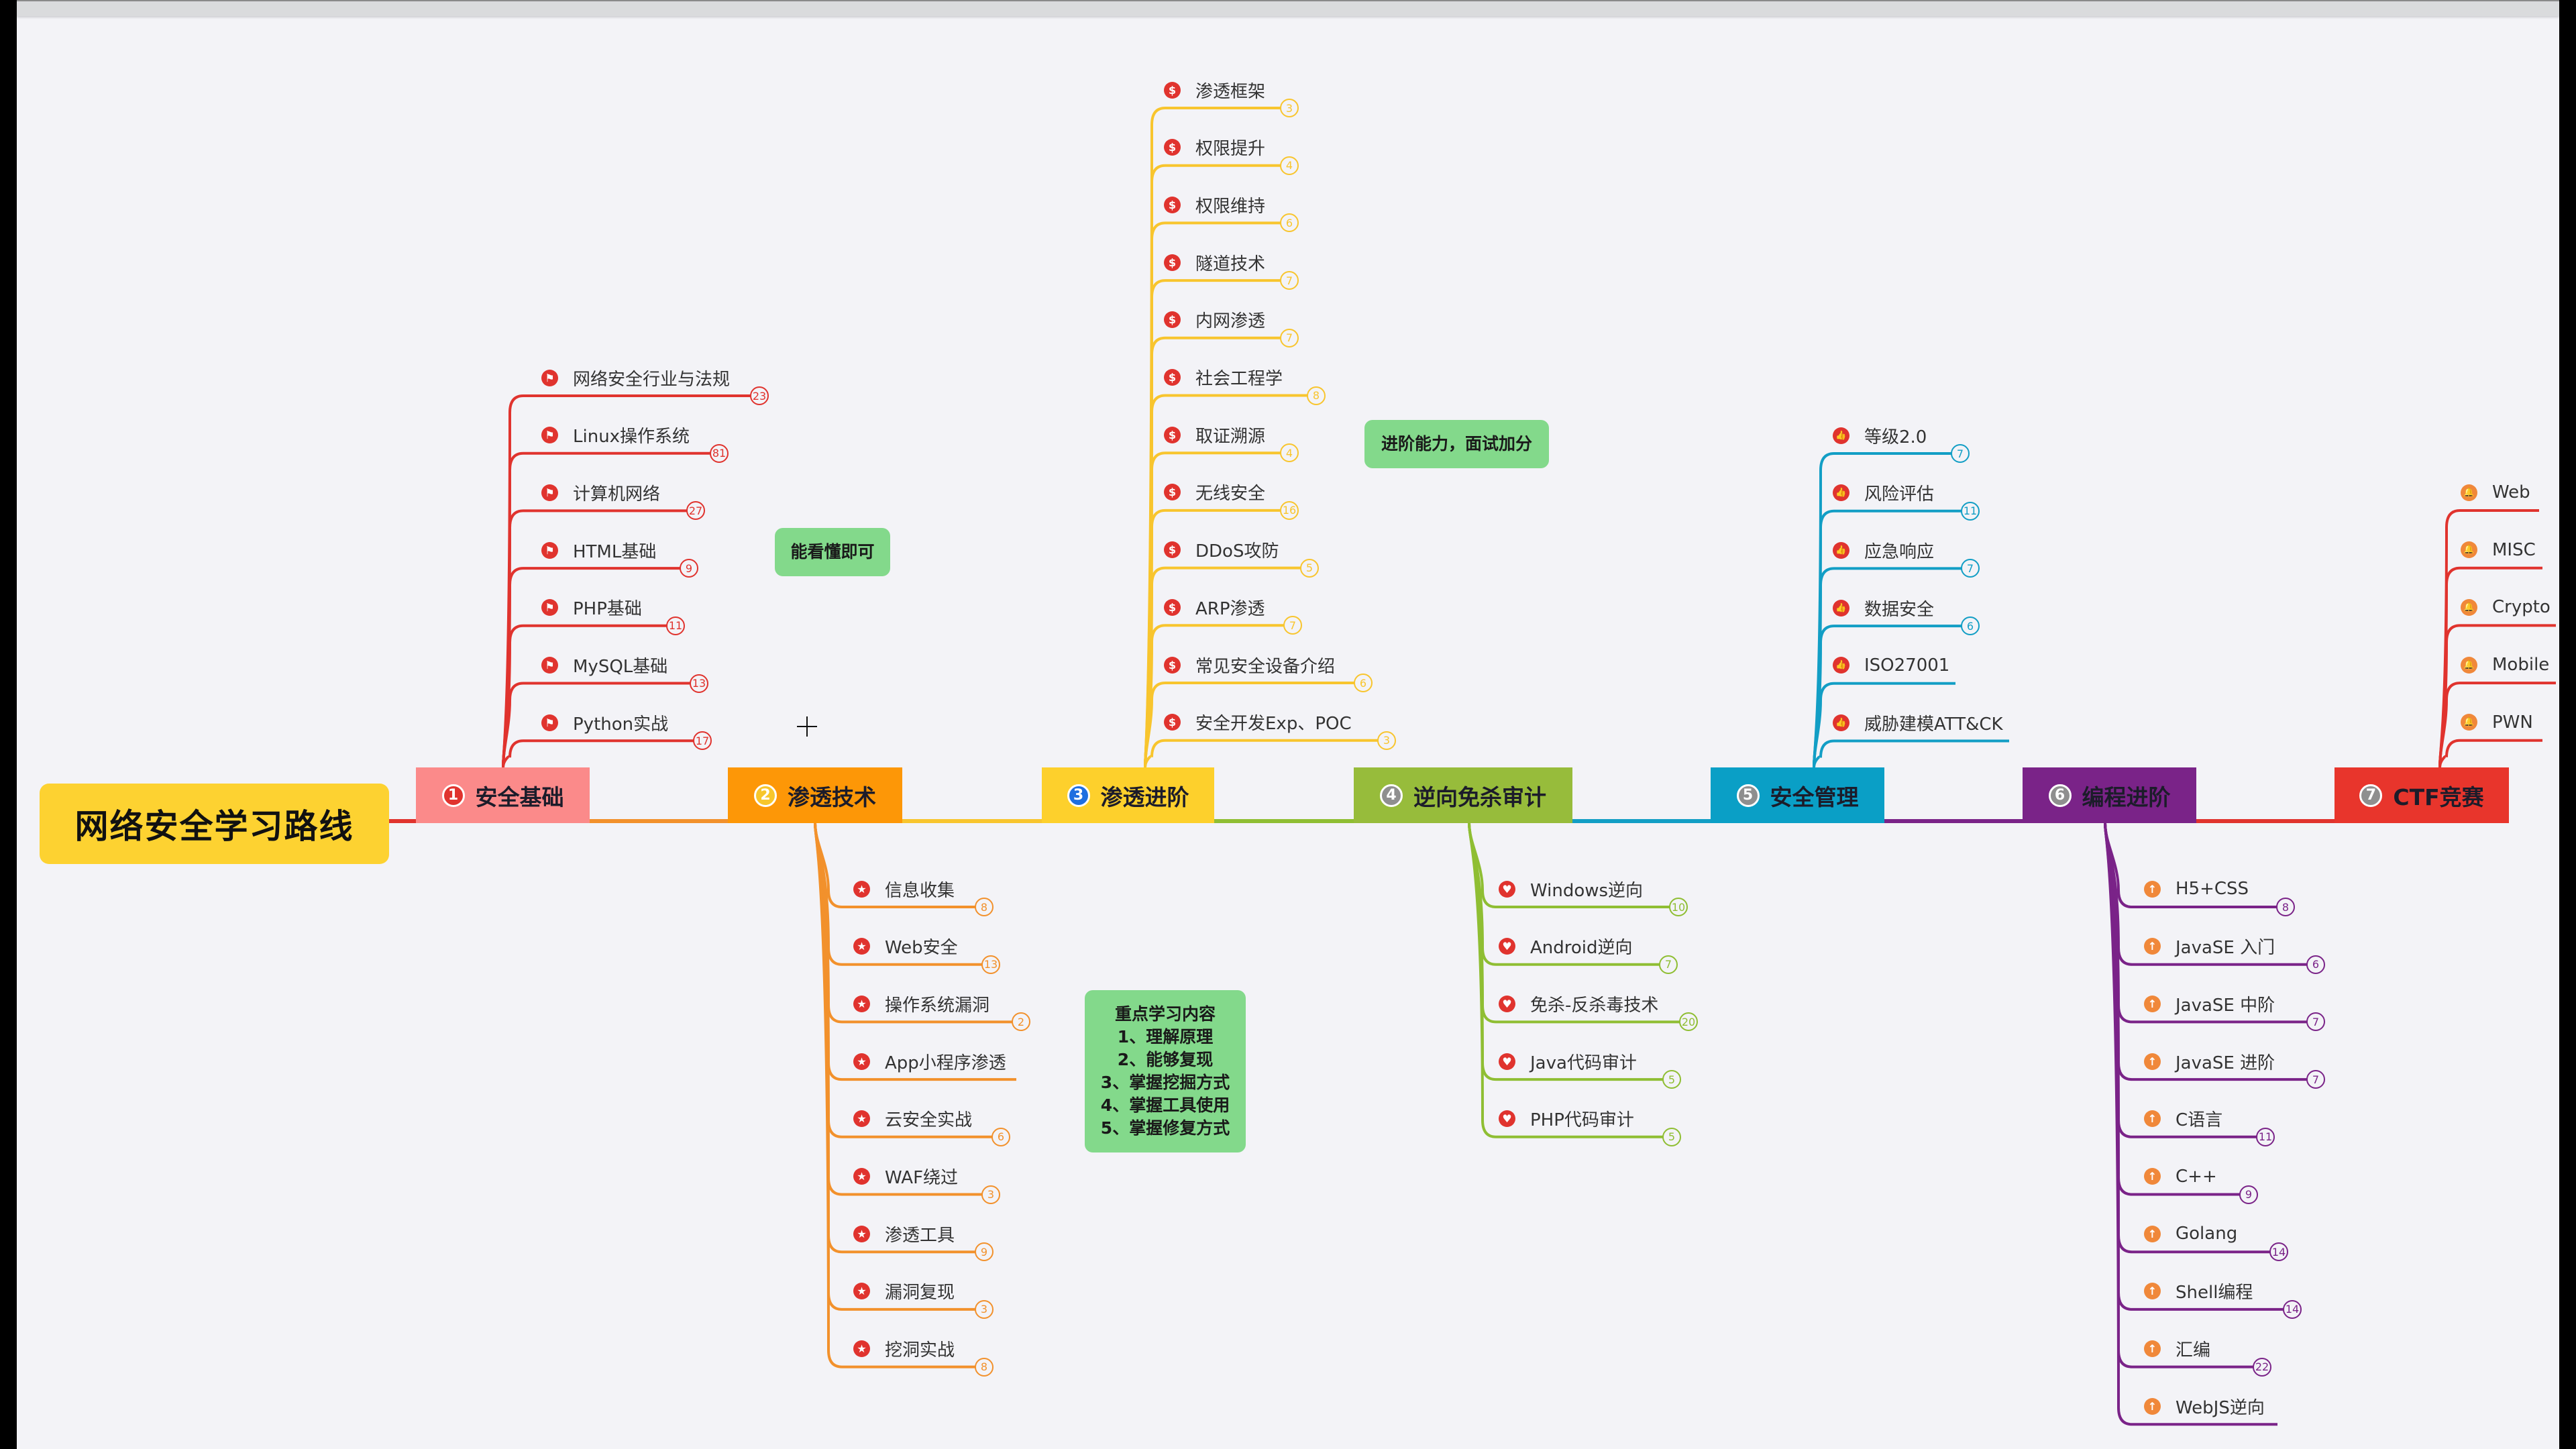  What do you see at coordinates (2204, 1406) in the screenshot?
I see `subtopic-item: ↑ WebJS逆向` at bounding box center [2204, 1406].